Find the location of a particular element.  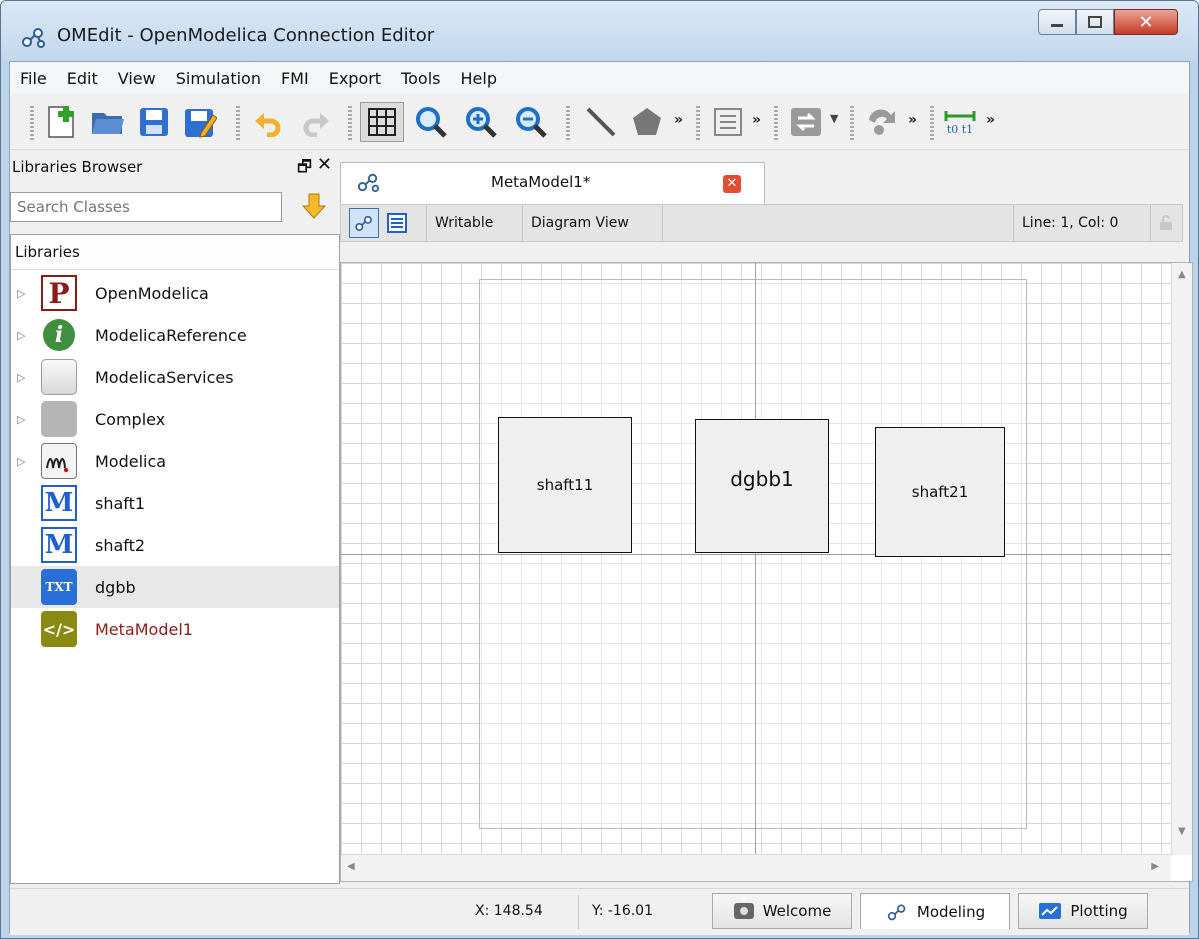

text-view-icon is located at coordinates (397, 223).